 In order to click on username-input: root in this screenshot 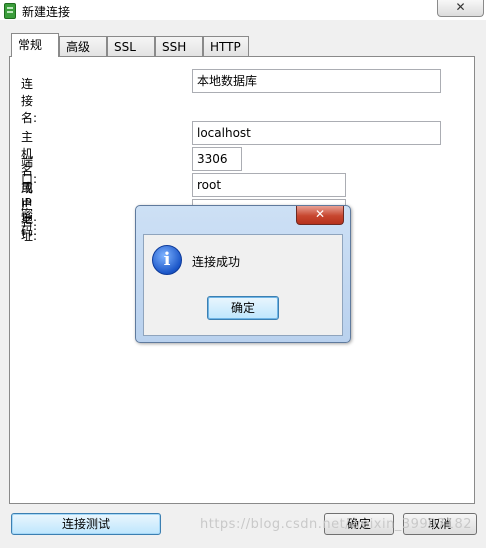, I will do `click(269, 185)`.